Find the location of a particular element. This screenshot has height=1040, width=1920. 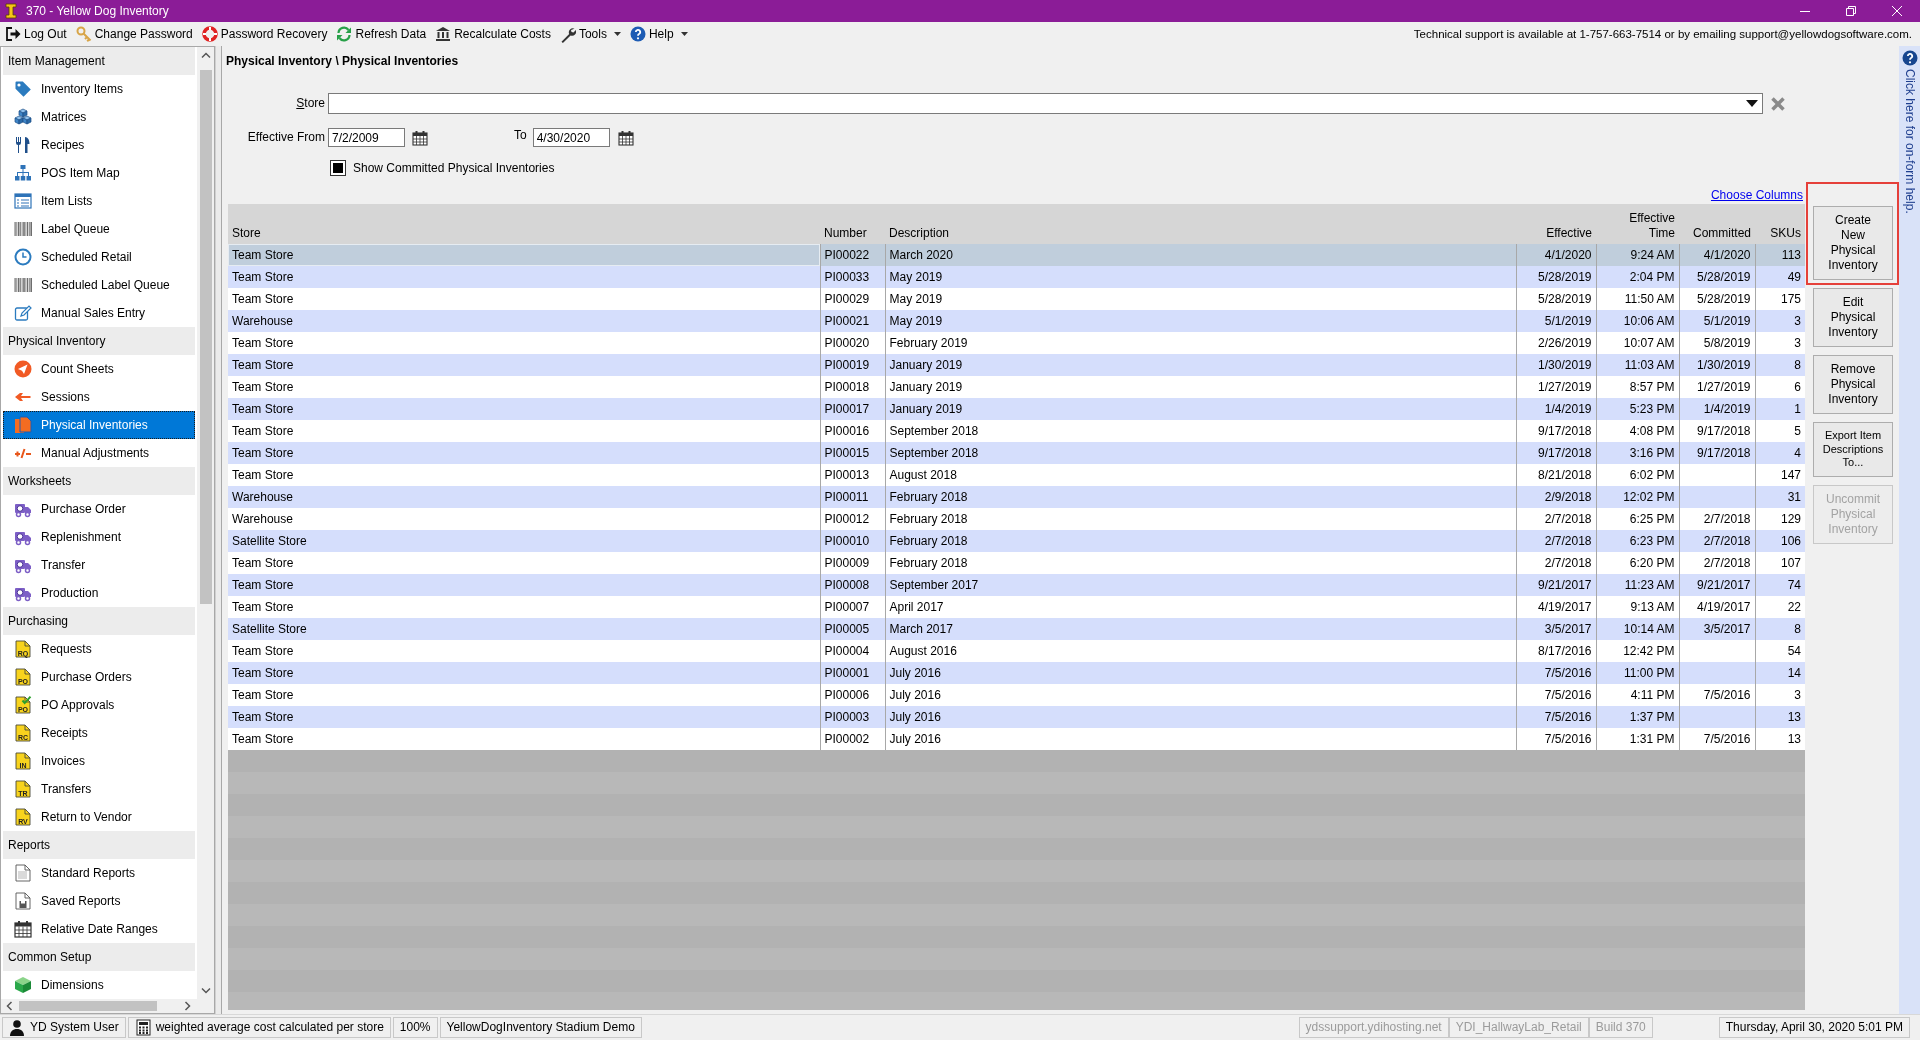

sidebar-item: Replenishment is located at coordinates (99, 537).